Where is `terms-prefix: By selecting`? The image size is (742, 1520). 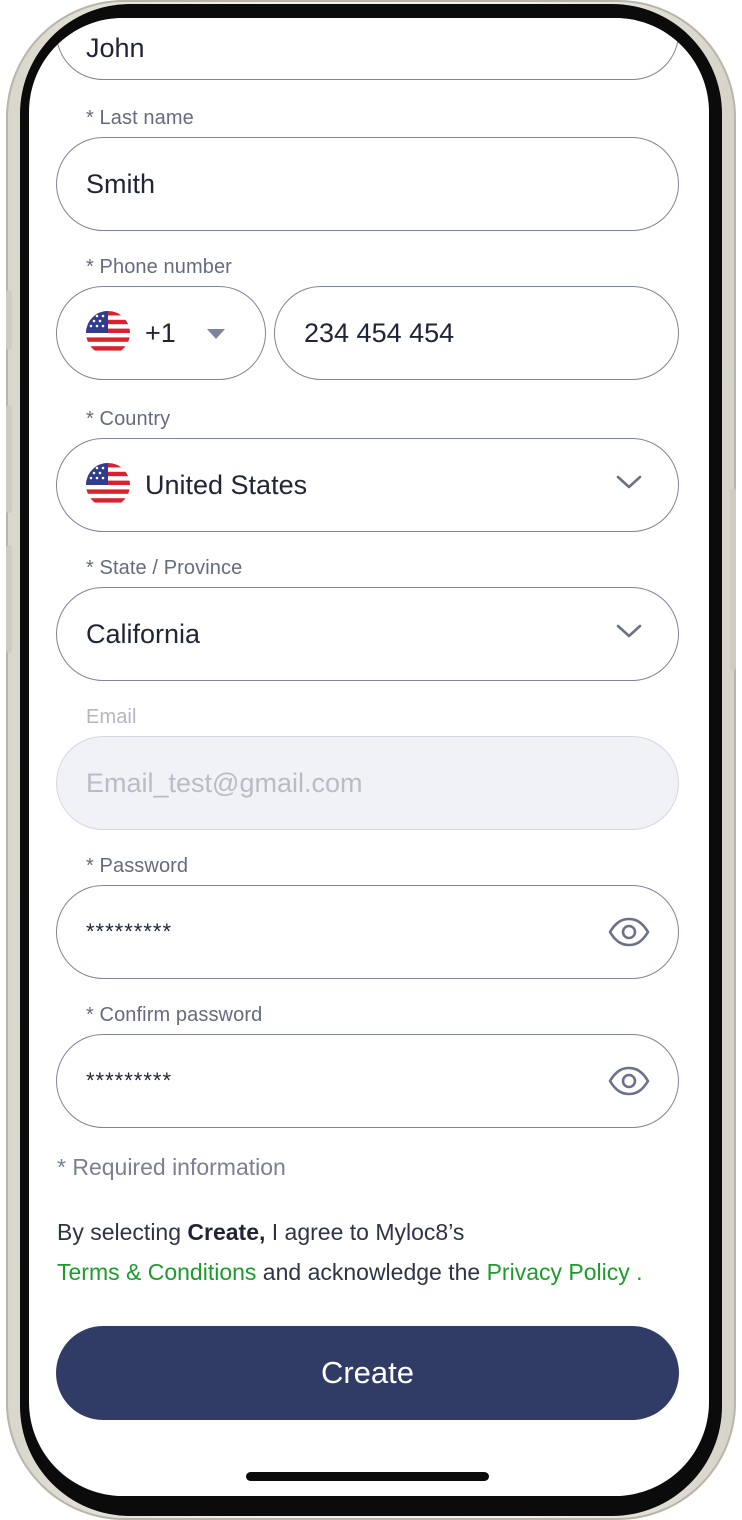
terms-prefix: By selecting is located at coordinates (122, 1232).